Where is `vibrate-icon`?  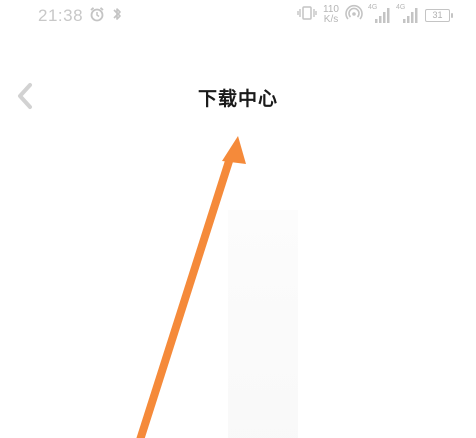 vibrate-icon is located at coordinates (307, 15).